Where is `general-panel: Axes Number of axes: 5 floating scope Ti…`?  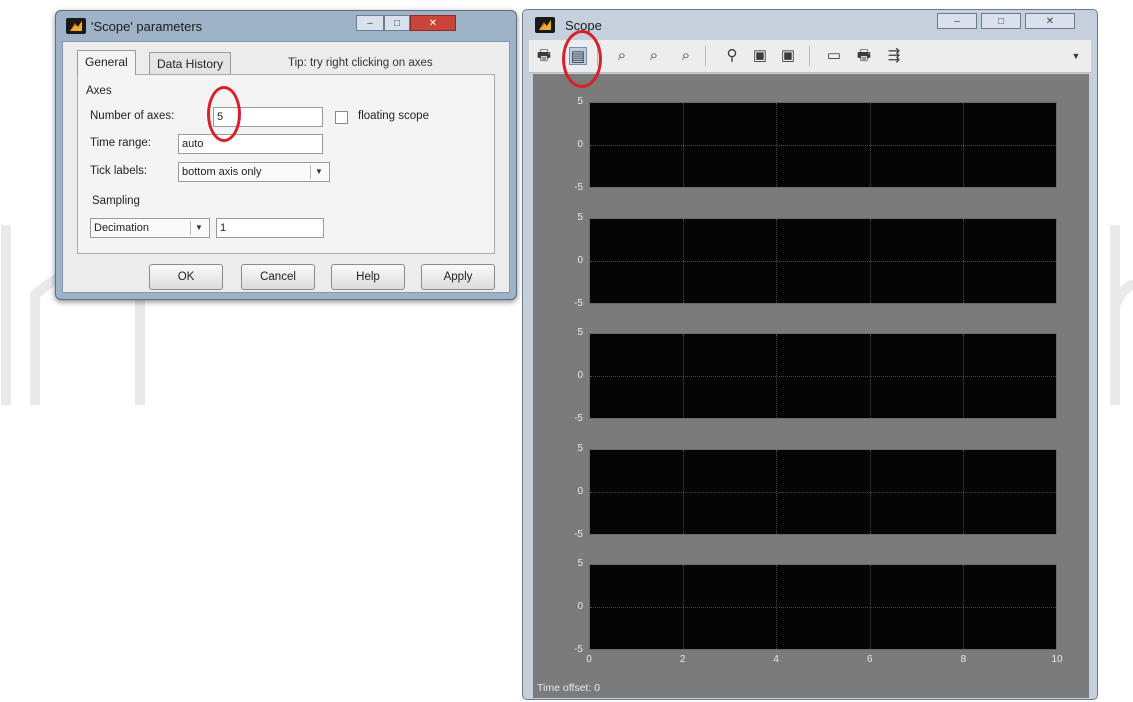
general-panel: Axes Number of axes: 5 floating scope Ti… is located at coordinates (286, 164).